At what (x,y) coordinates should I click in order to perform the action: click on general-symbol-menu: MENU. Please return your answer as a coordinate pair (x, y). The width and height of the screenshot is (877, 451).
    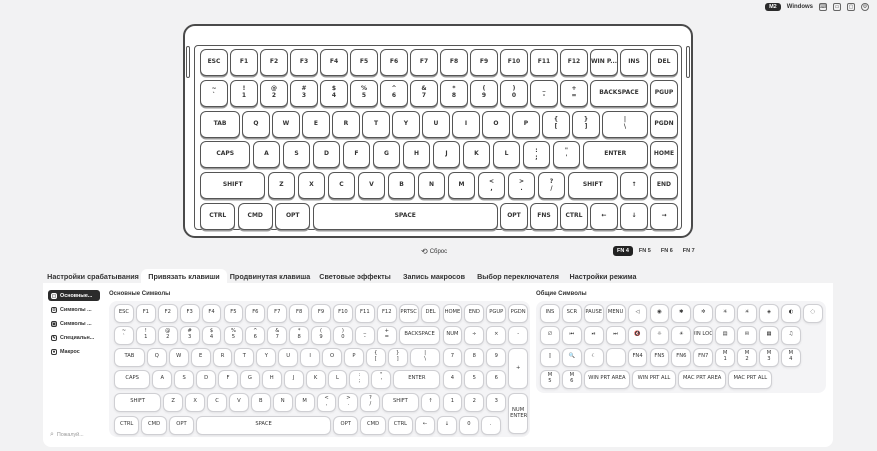
    Looking at the image, I should click on (615, 313).